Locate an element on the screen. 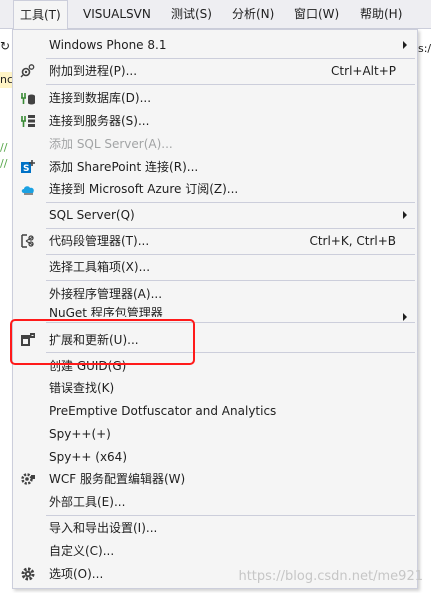  menu-item-sql-server: SQL Server(Q) is located at coordinates (215, 215).